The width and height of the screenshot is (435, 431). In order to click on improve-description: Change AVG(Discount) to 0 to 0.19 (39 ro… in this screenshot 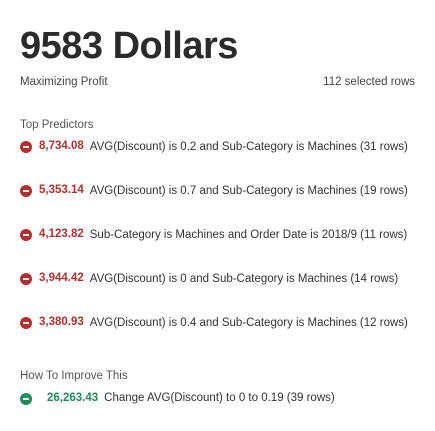, I will do `click(219, 398)`.